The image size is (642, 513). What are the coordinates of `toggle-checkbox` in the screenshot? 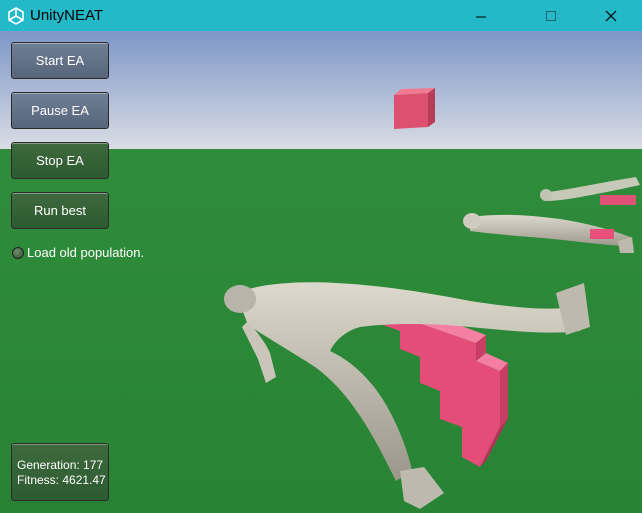 It's located at (18, 252).